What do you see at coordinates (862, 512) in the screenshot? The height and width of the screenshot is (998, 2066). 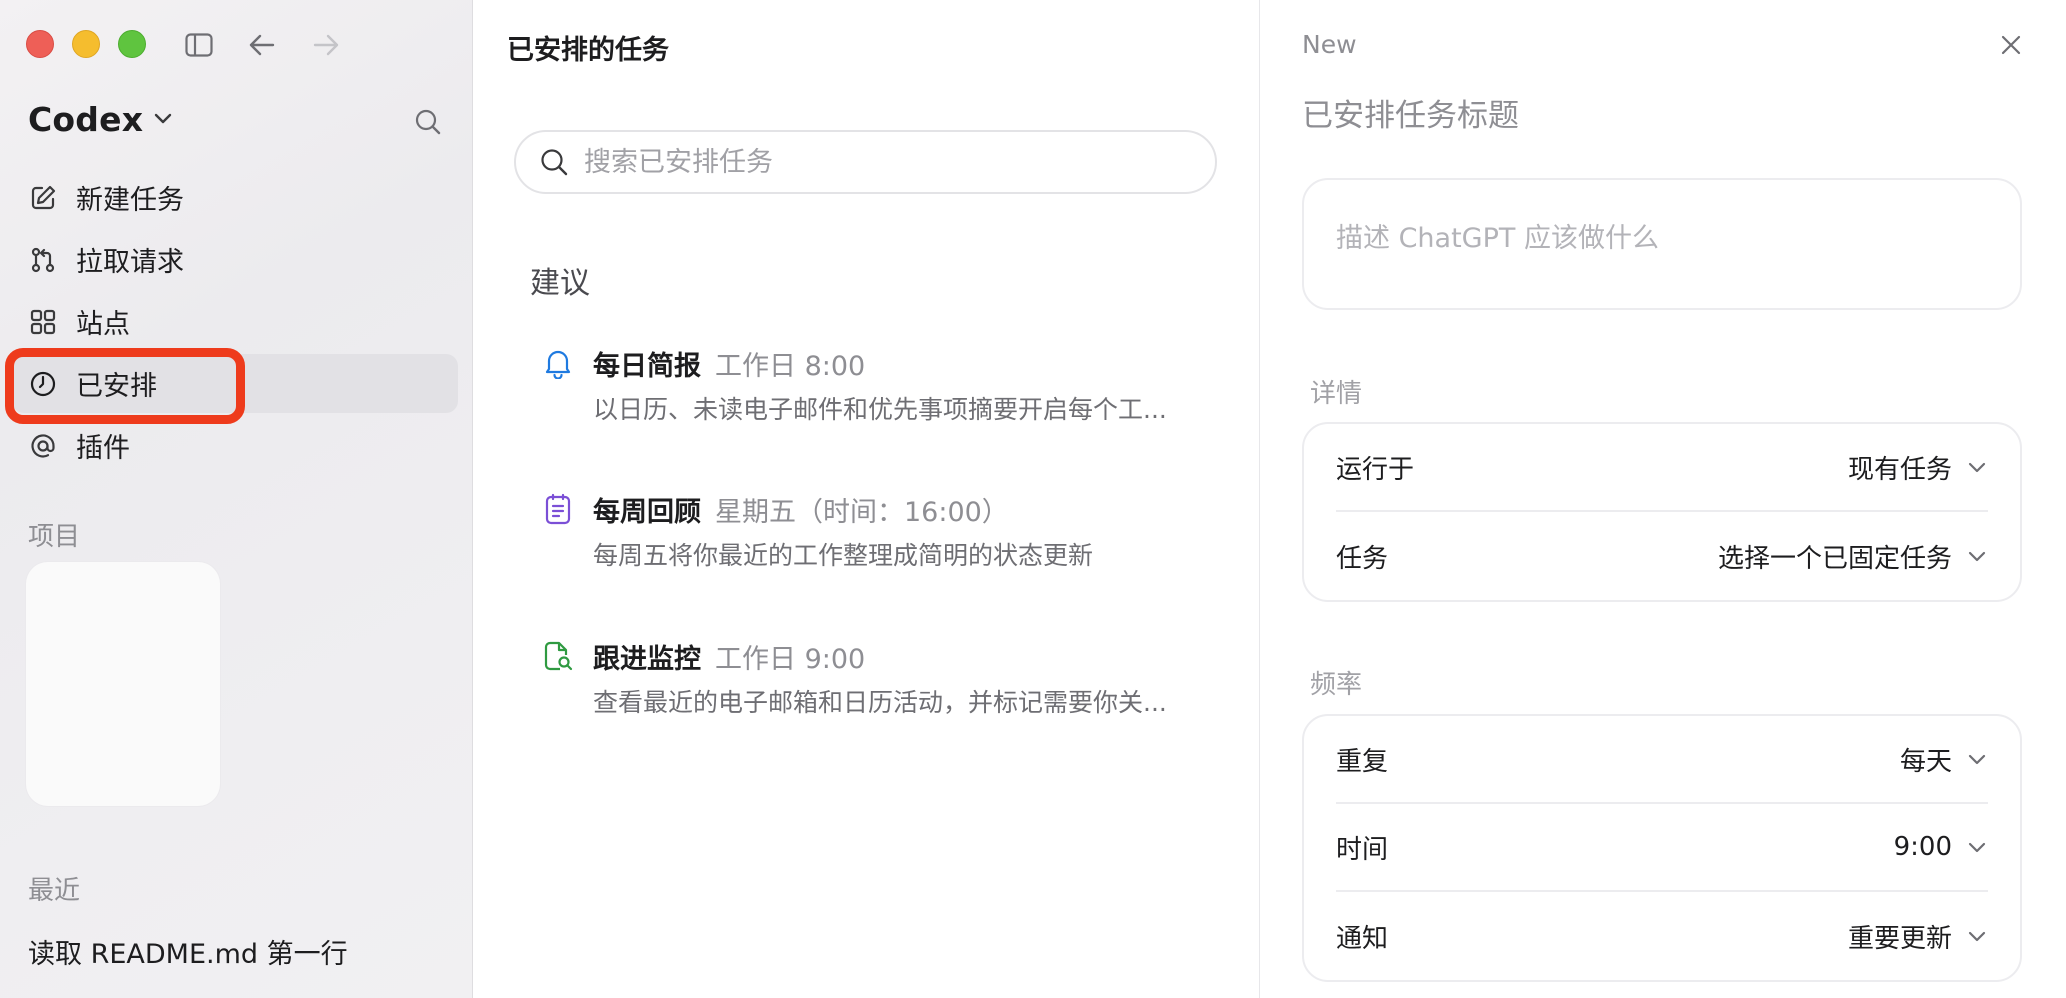 I see `suggestion-schedule: 星期五（时间：16:00）` at bounding box center [862, 512].